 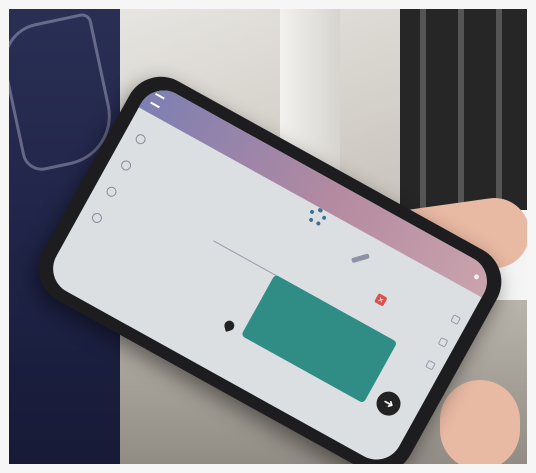 I want to click on hand-fingers, so click(x=480, y=425).